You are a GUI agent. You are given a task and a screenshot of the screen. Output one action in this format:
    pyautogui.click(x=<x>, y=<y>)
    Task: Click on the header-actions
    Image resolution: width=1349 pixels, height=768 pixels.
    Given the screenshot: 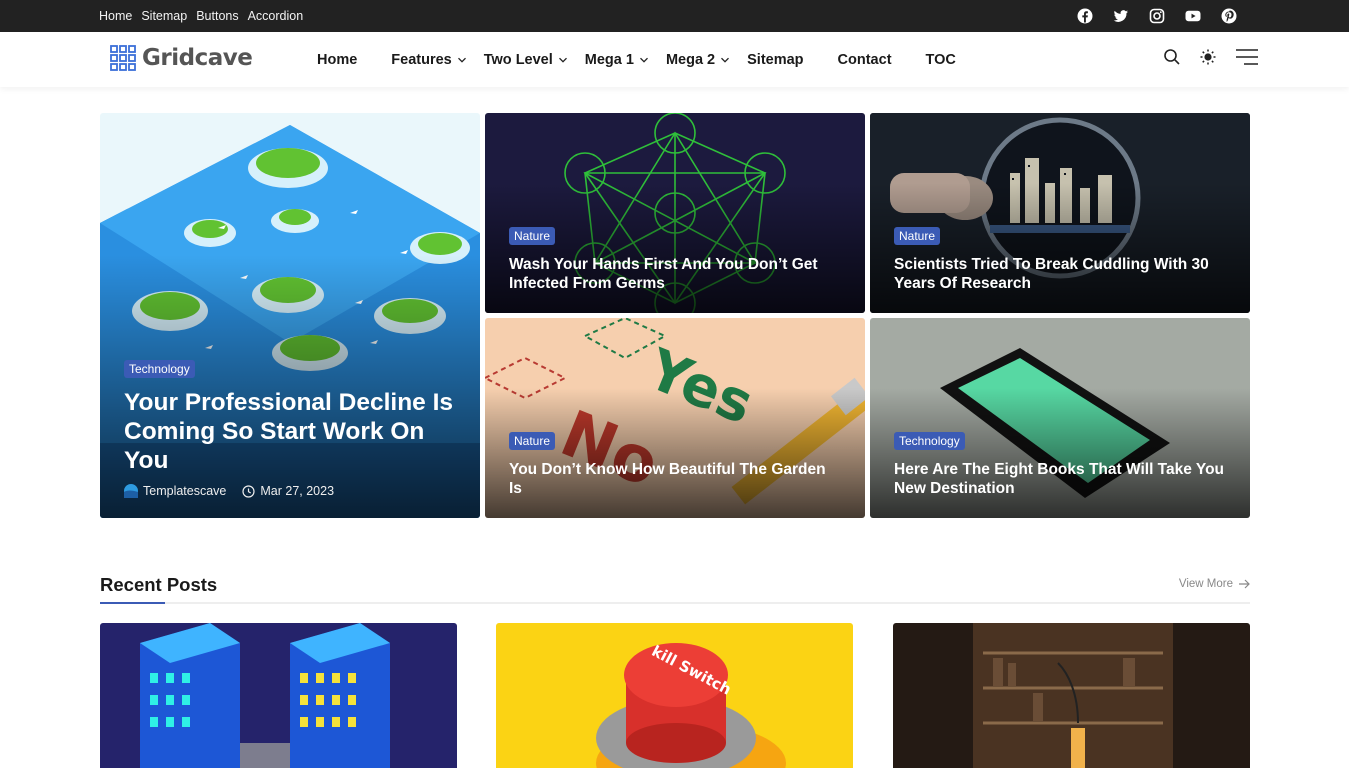 What is the action you would take?
    pyautogui.click(x=1211, y=59)
    